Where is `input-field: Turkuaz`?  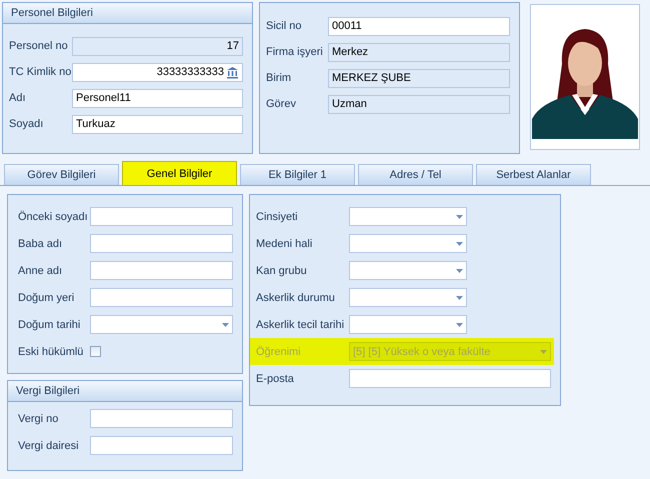 input-field: Turkuaz is located at coordinates (157, 124).